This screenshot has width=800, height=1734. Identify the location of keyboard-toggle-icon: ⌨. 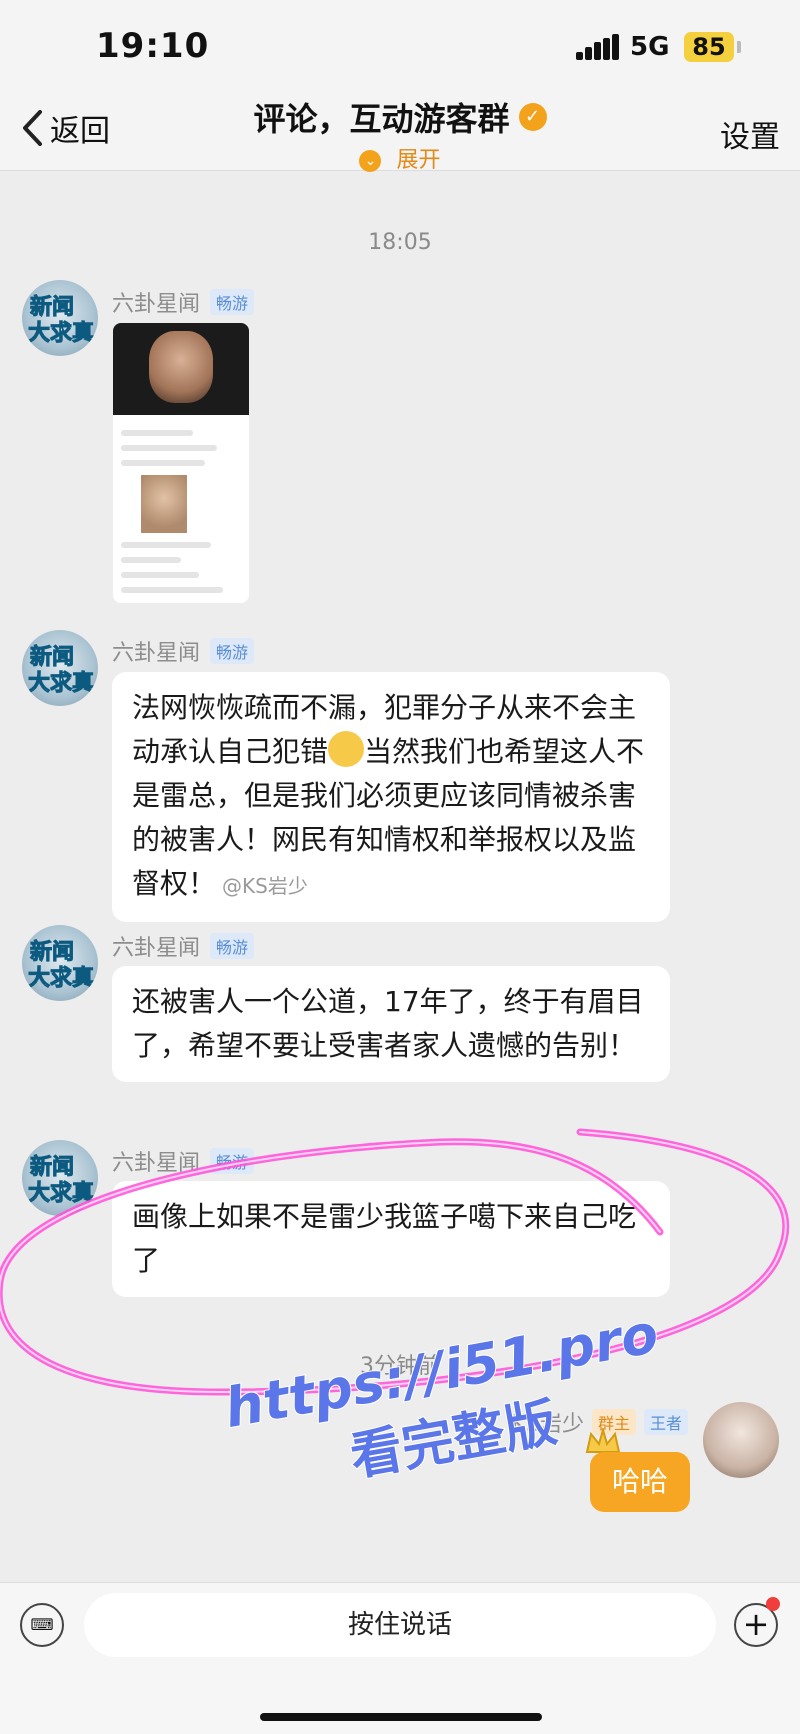
(42, 1625).